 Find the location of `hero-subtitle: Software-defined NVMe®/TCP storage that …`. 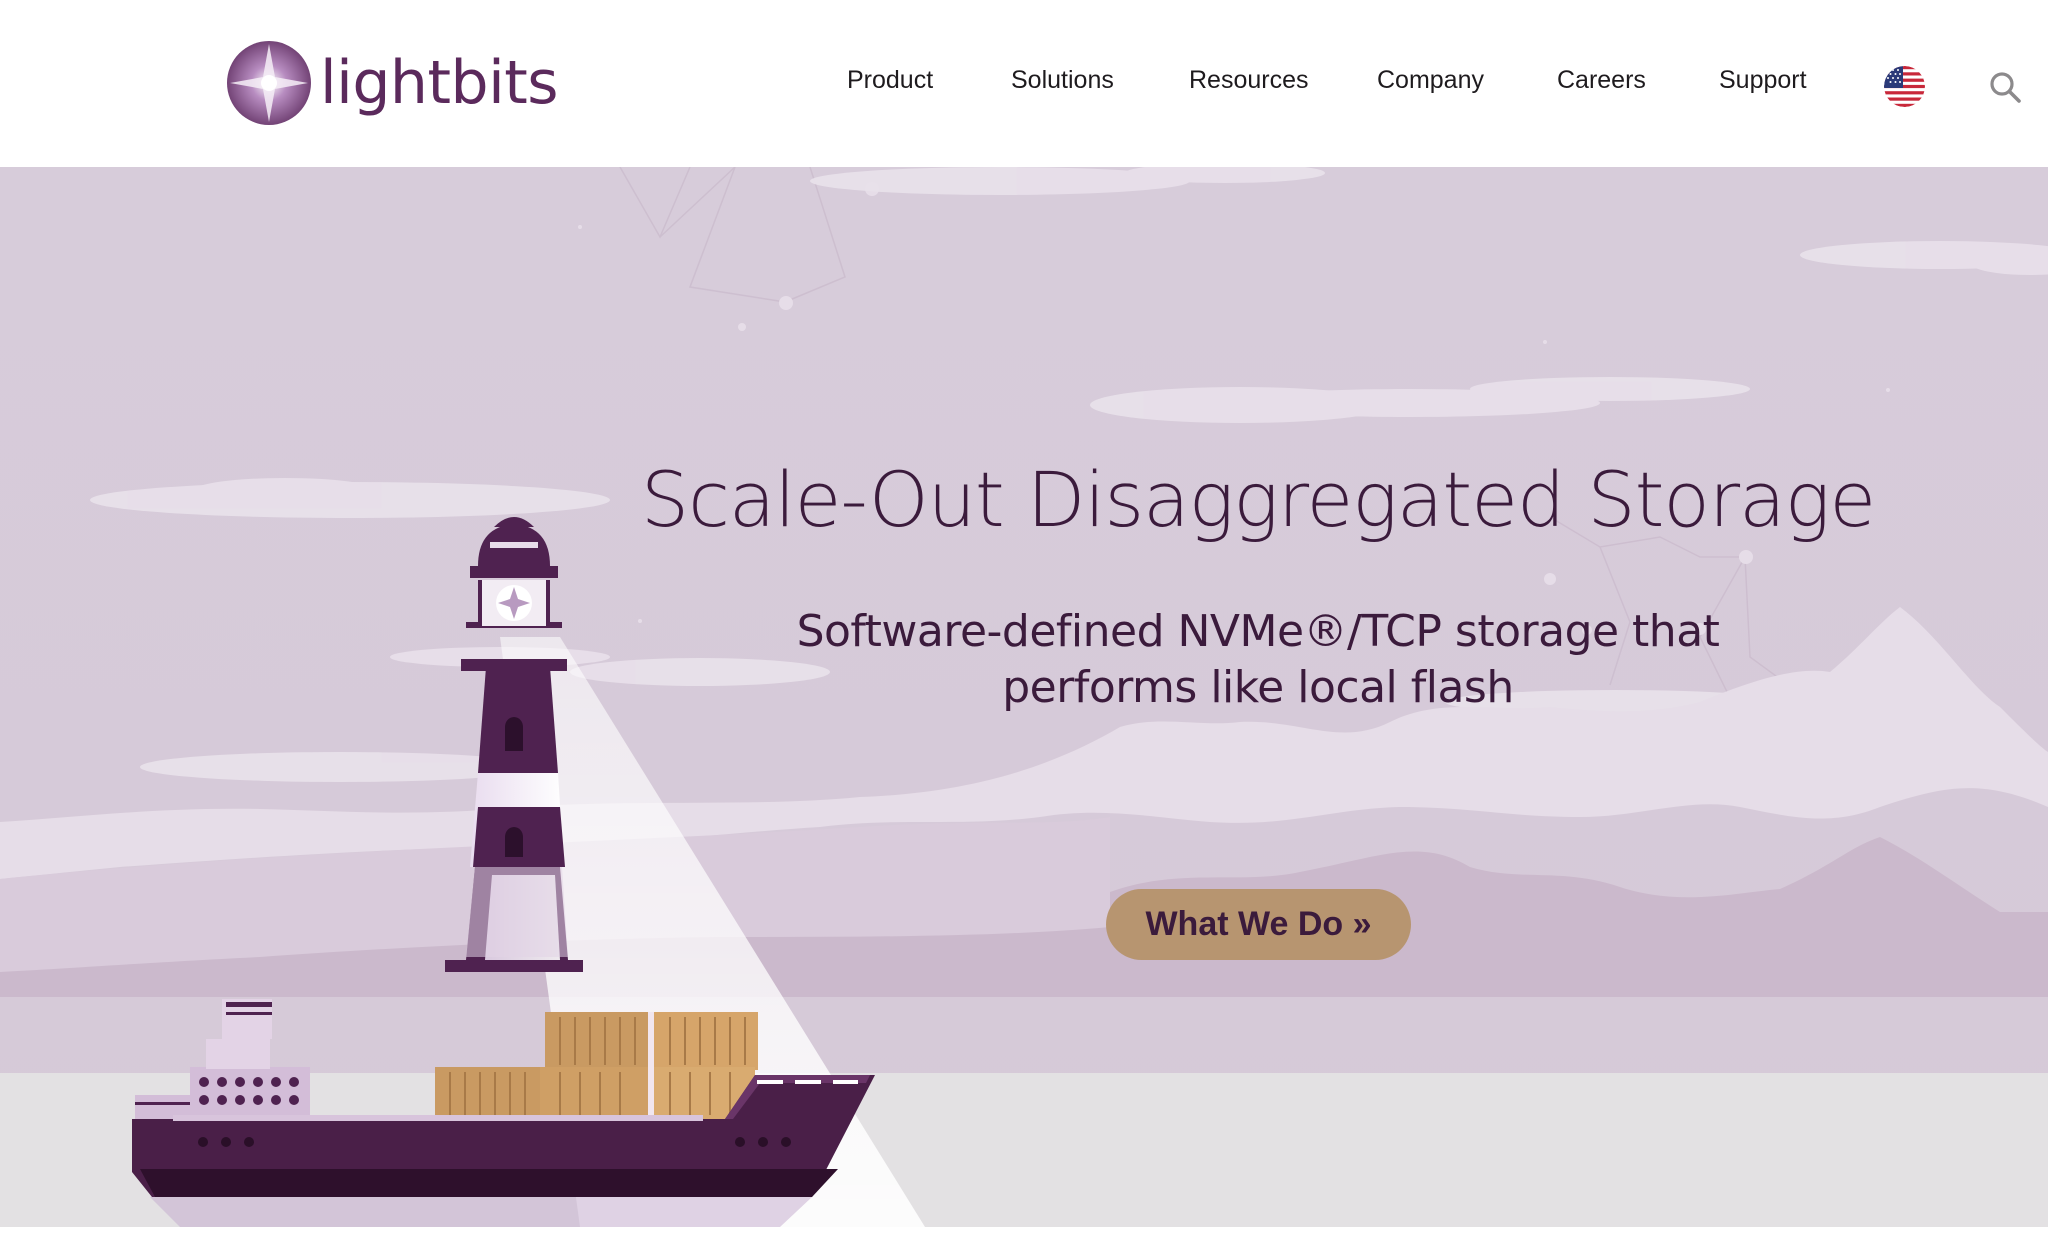

hero-subtitle: Software-defined NVMe®/TCP storage that … is located at coordinates (1258, 660).